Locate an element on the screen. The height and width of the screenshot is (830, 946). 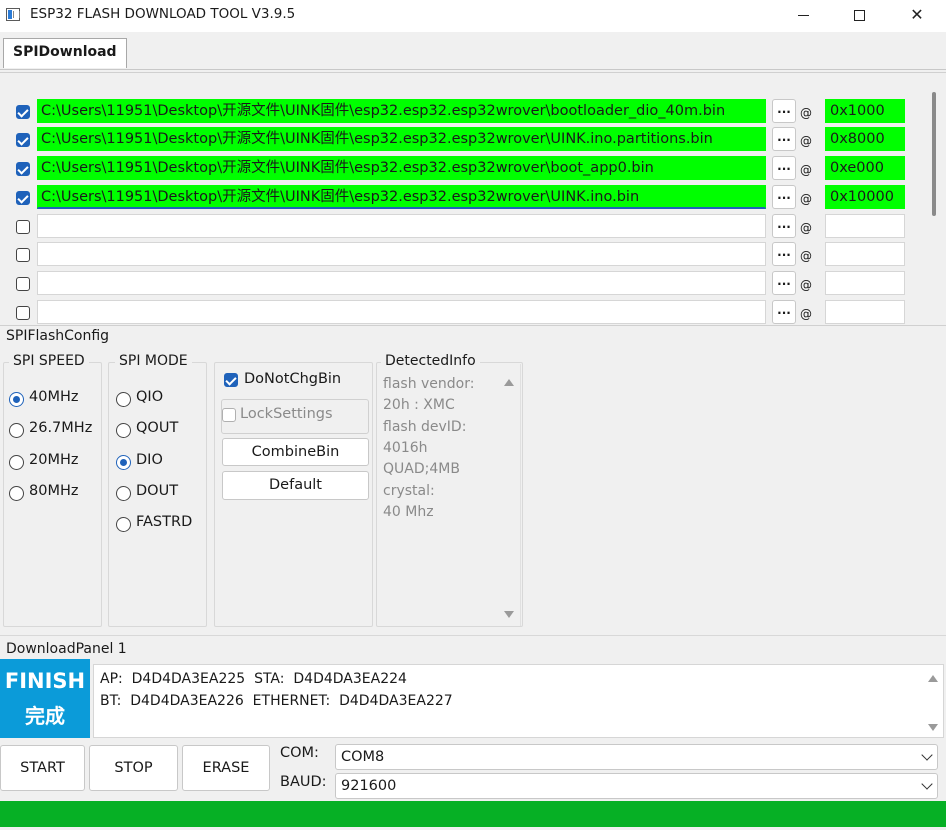
speed-option-label: 80MHz is located at coordinates (54, 491).